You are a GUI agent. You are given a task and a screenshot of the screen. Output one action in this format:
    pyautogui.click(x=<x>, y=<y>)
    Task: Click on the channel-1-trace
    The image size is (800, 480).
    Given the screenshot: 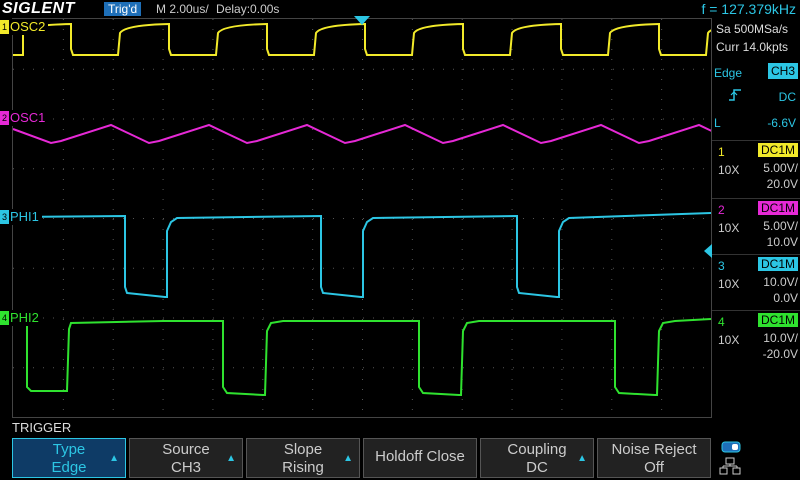 What is the action you would take?
    pyautogui.click(x=362, y=39)
    